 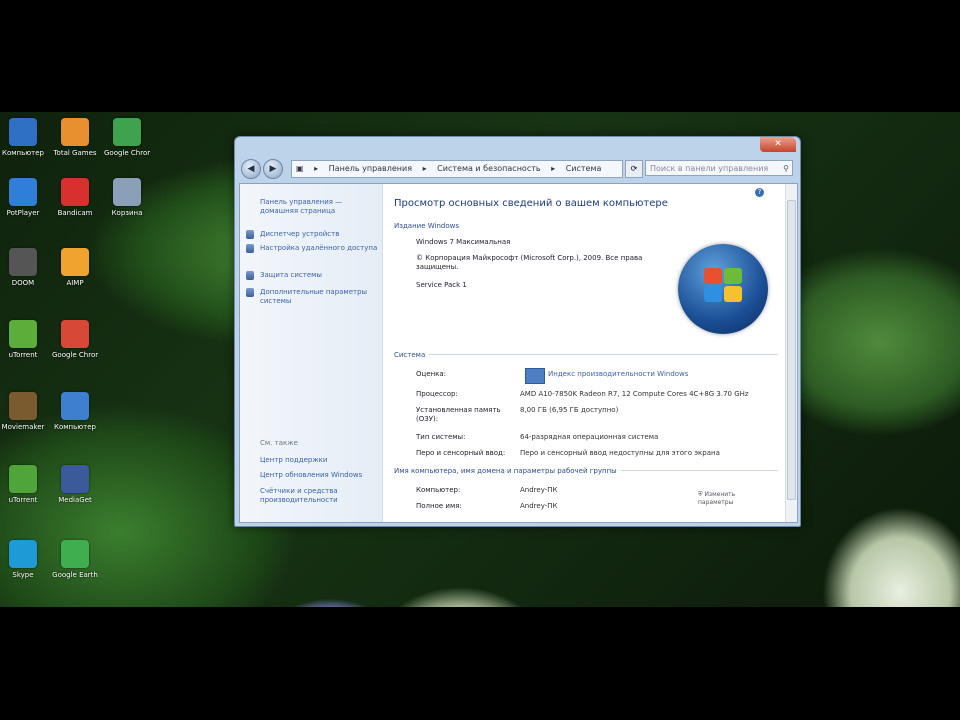 What do you see at coordinates (778, 144) in the screenshot?
I see `close-button: ✕` at bounding box center [778, 144].